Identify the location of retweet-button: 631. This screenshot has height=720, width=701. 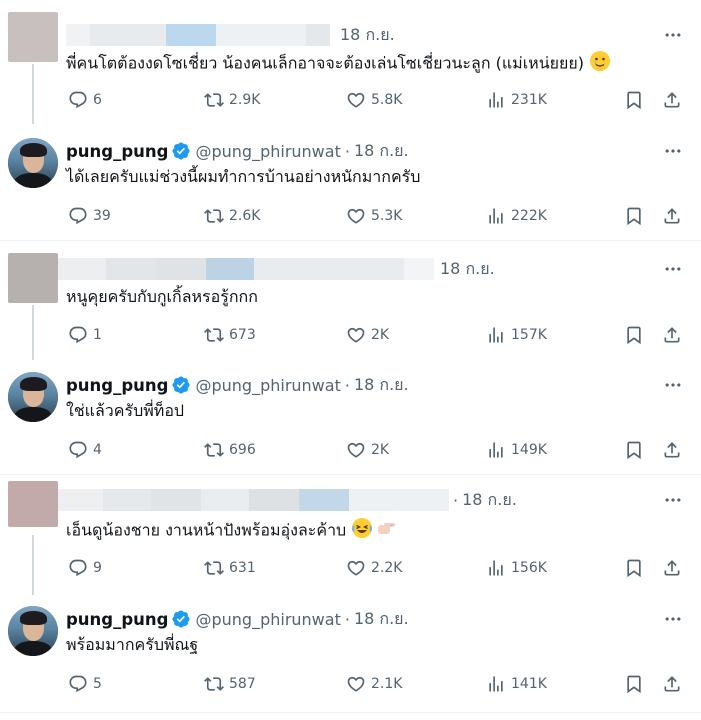
(230, 568).